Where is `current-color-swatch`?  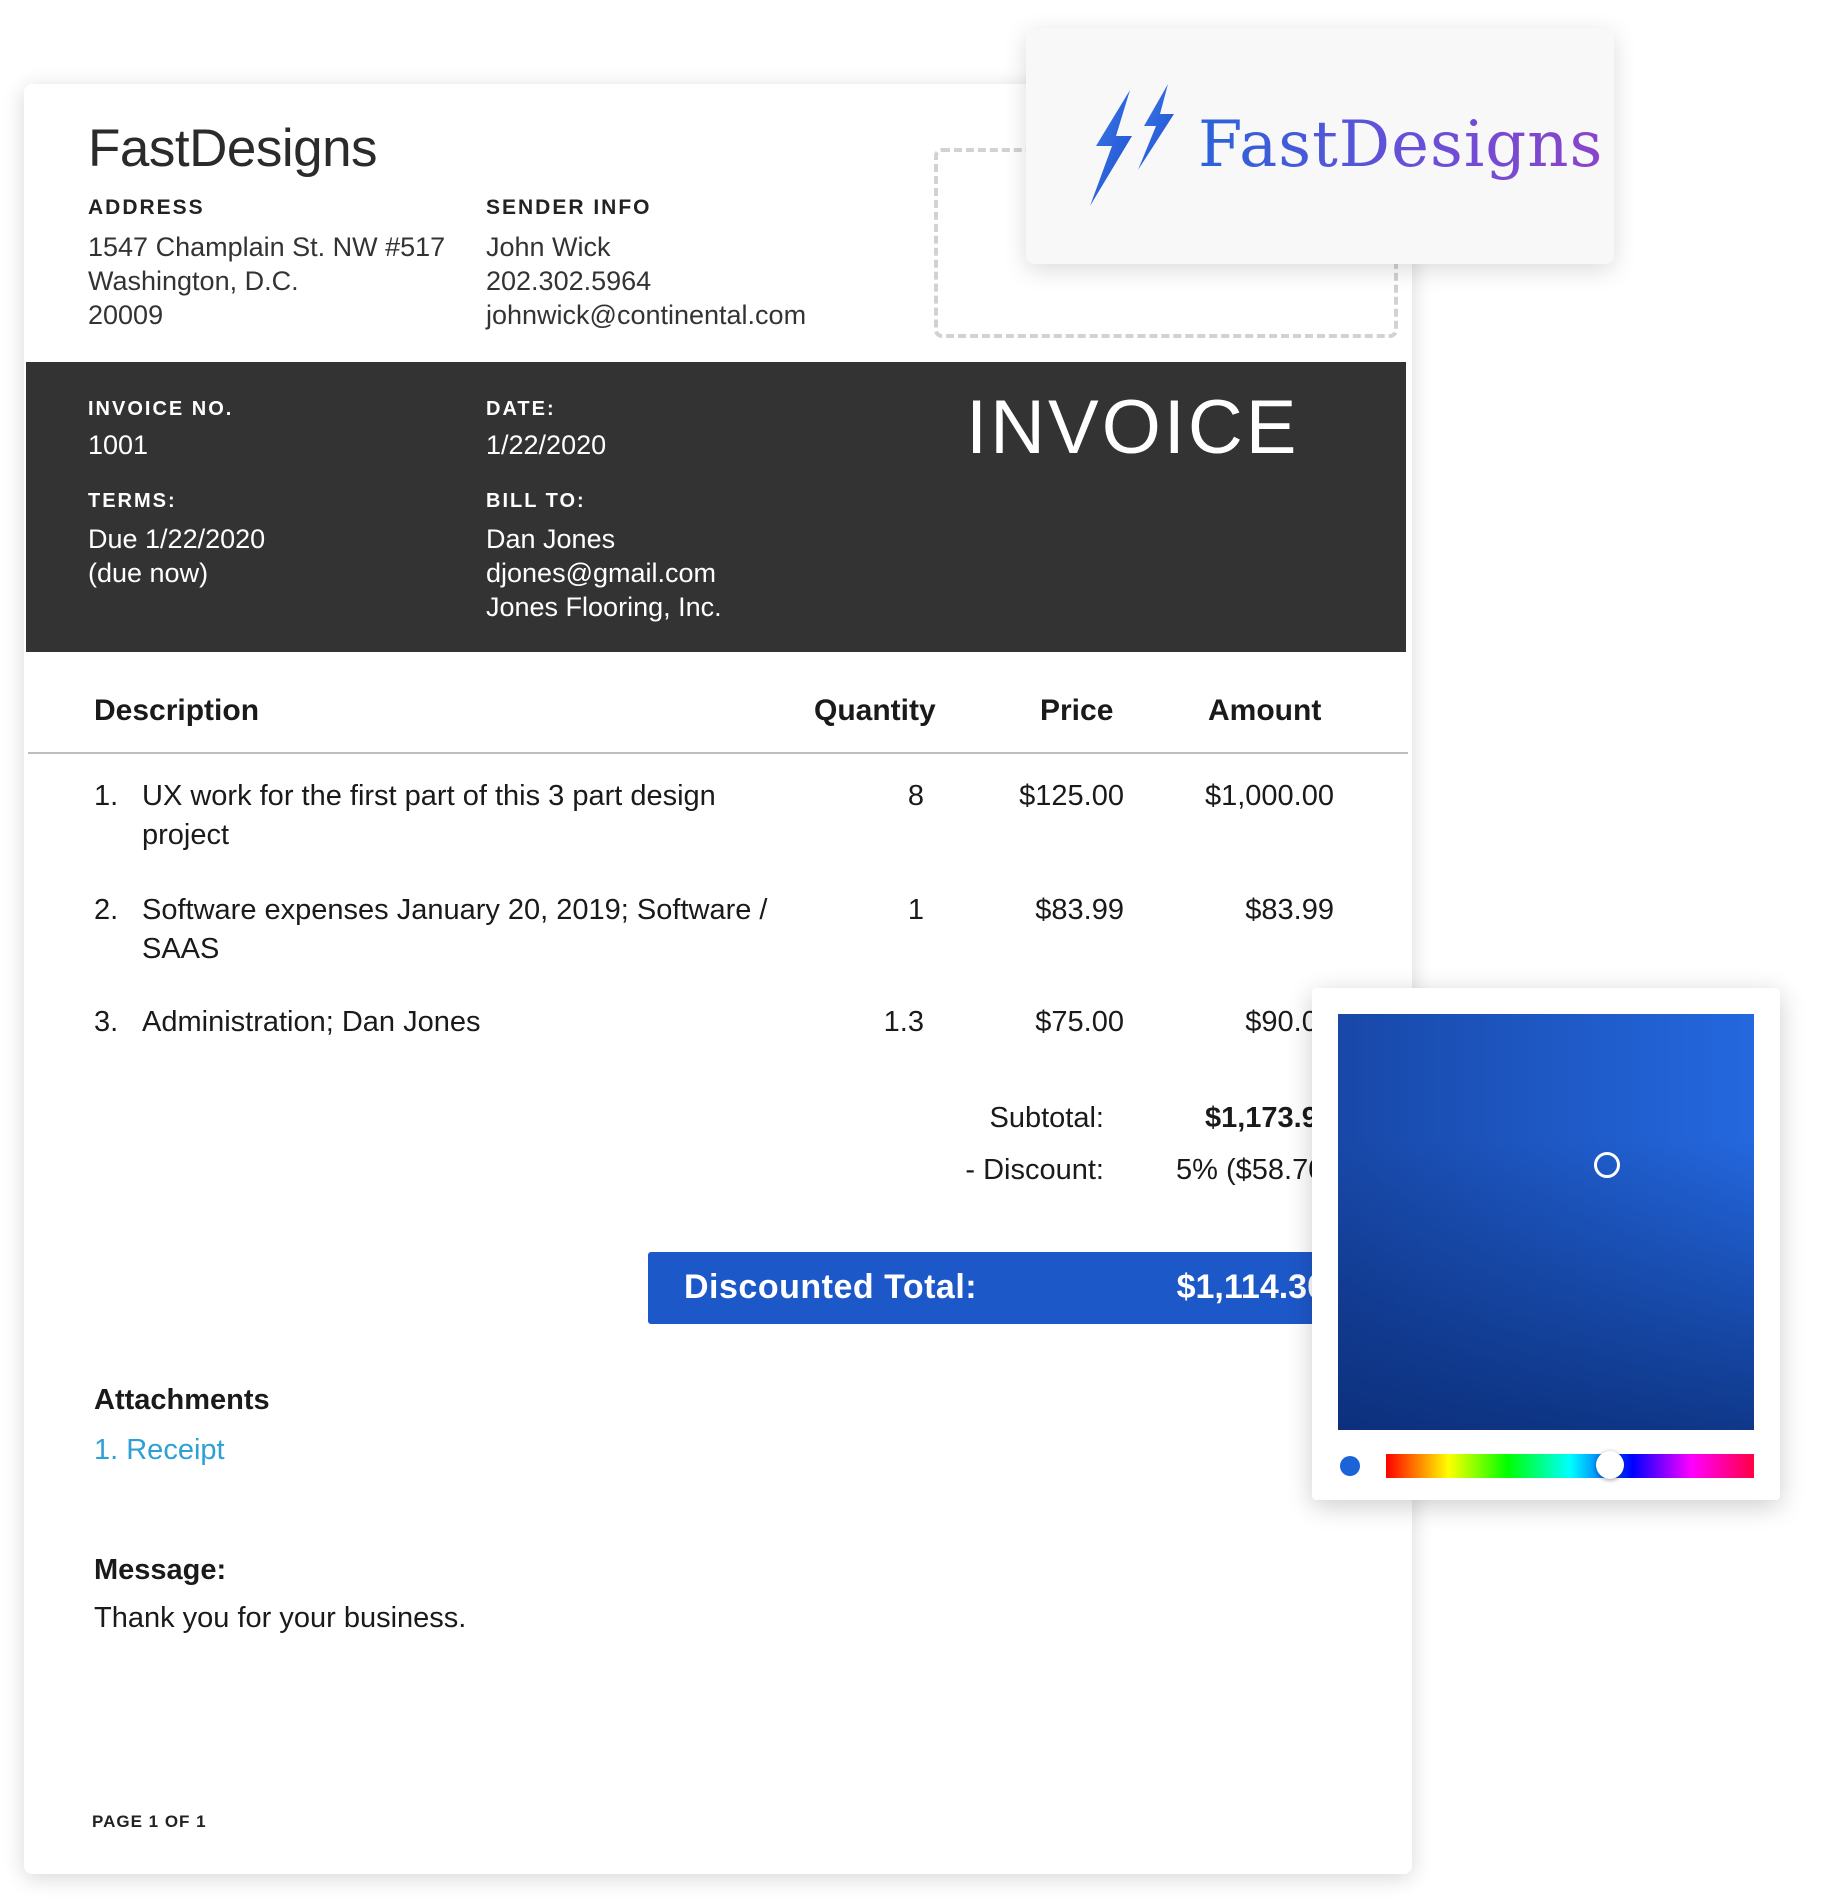
current-color-swatch is located at coordinates (1350, 1466).